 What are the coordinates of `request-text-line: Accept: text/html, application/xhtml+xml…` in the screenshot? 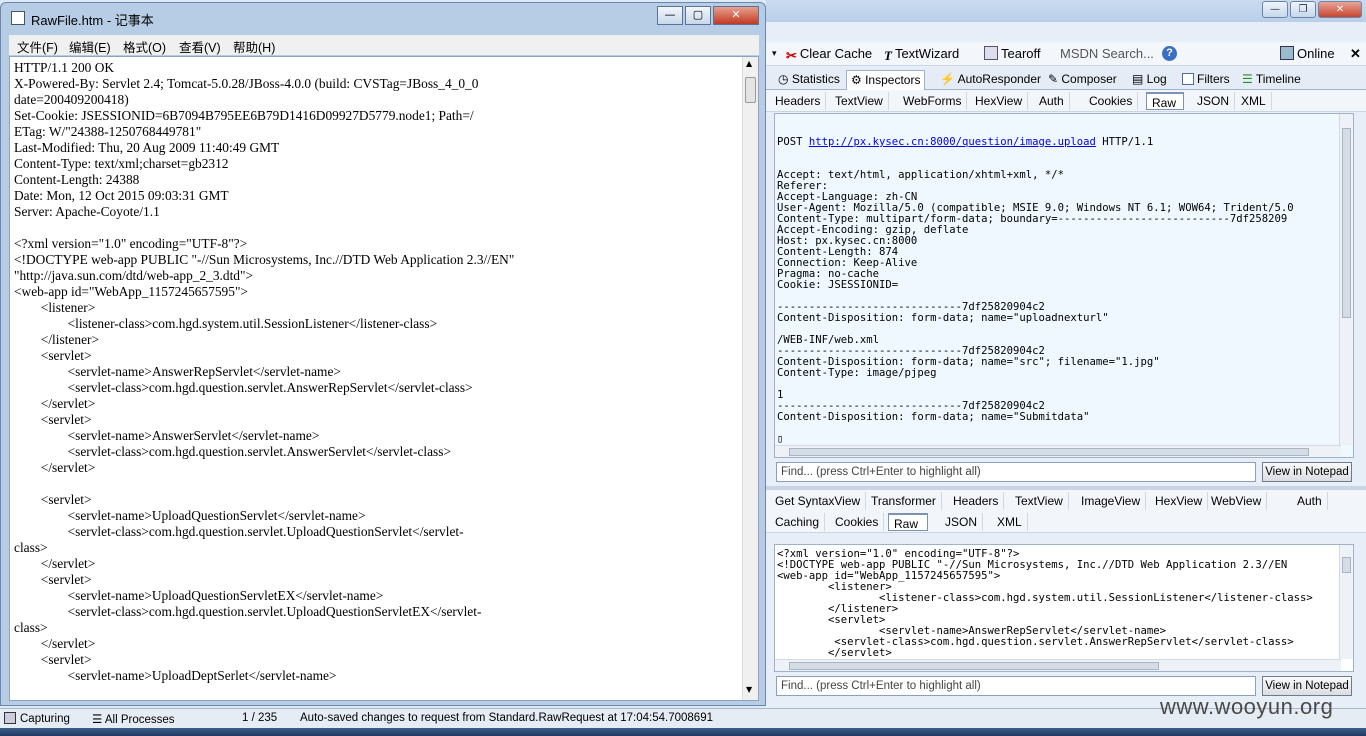 It's located at (921, 175).